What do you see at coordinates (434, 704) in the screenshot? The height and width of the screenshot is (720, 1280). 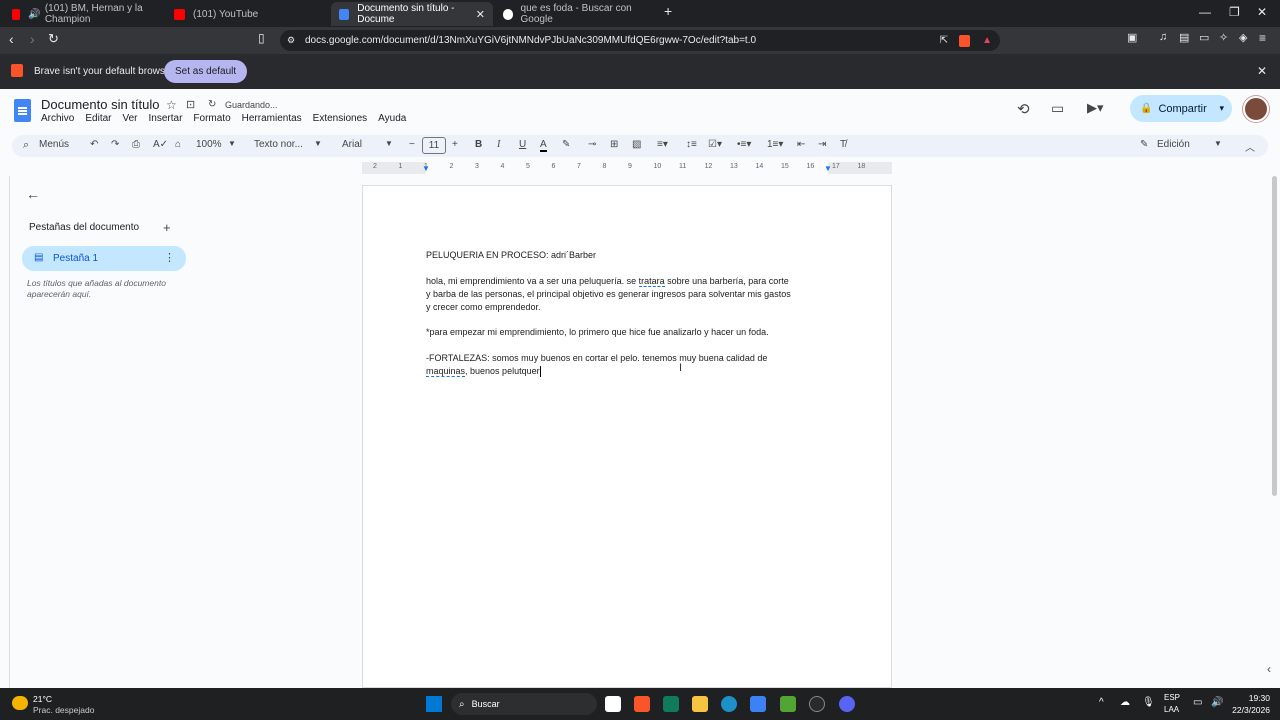 I see `windows-start-icon` at bounding box center [434, 704].